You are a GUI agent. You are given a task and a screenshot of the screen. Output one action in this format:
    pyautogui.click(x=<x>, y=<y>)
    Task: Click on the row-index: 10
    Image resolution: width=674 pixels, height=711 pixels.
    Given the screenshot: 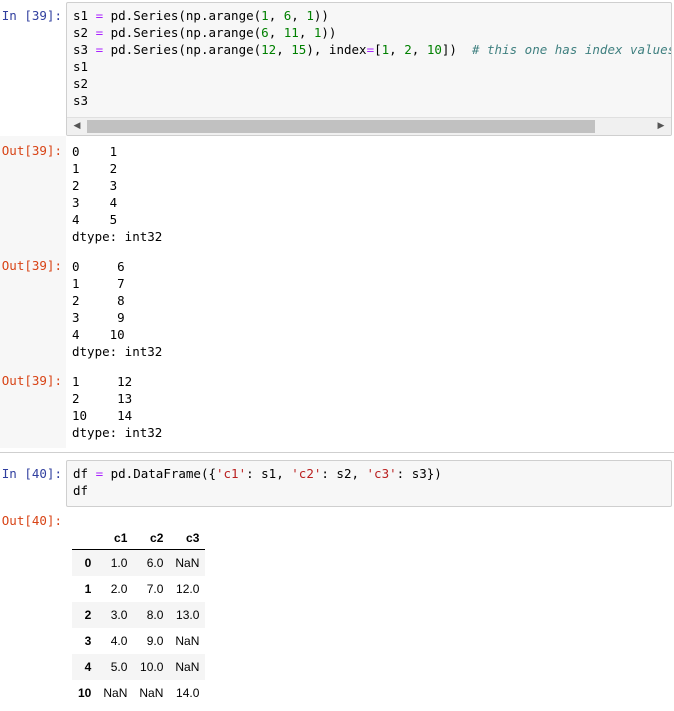 What is the action you would take?
    pyautogui.click(x=85, y=693)
    